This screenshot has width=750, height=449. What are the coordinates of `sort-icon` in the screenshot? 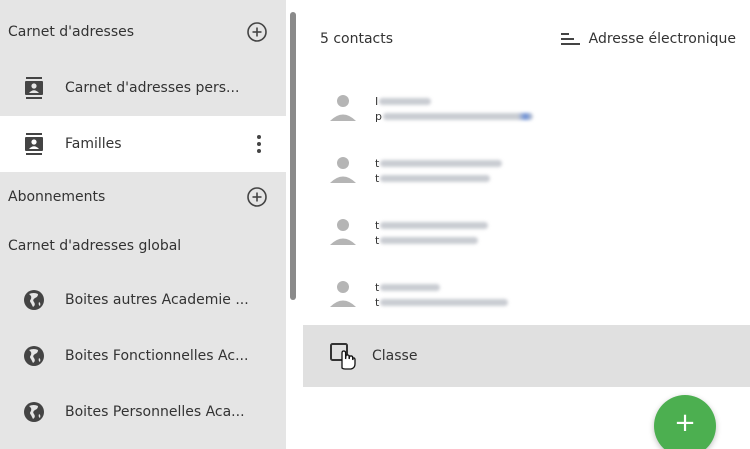 It's located at (570, 39).